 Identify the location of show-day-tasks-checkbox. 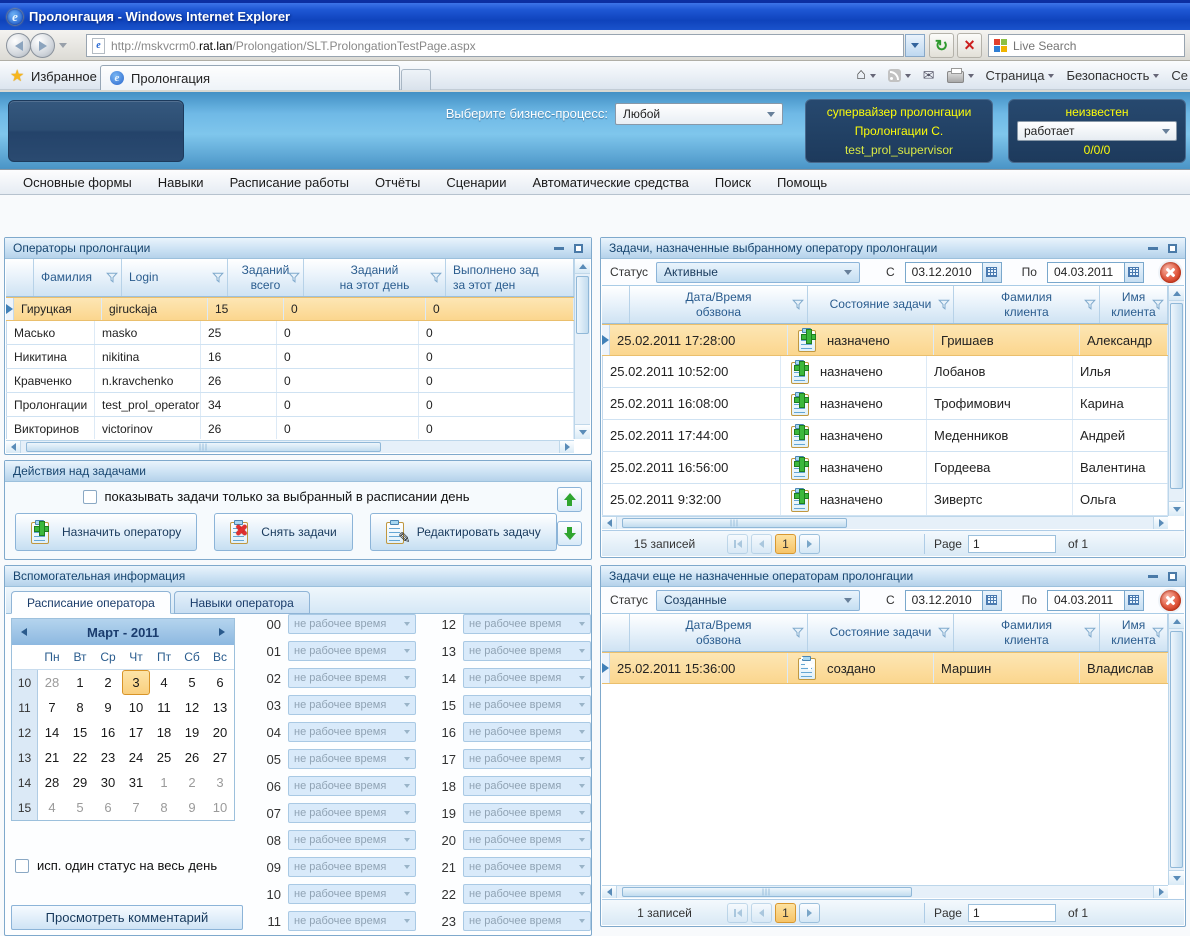
(89, 496).